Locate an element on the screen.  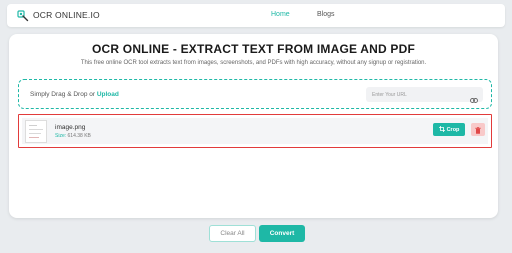
site-logo: OCR ONLINE.IO is located at coordinates (58, 15).